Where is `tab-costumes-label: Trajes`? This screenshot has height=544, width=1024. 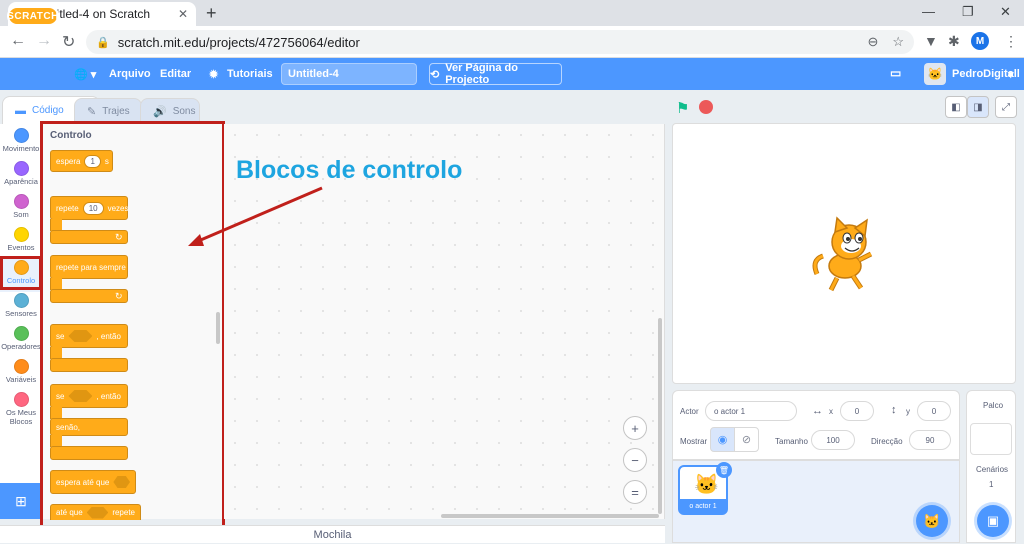
tab-costumes-label: Trajes is located at coordinates (116, 111).